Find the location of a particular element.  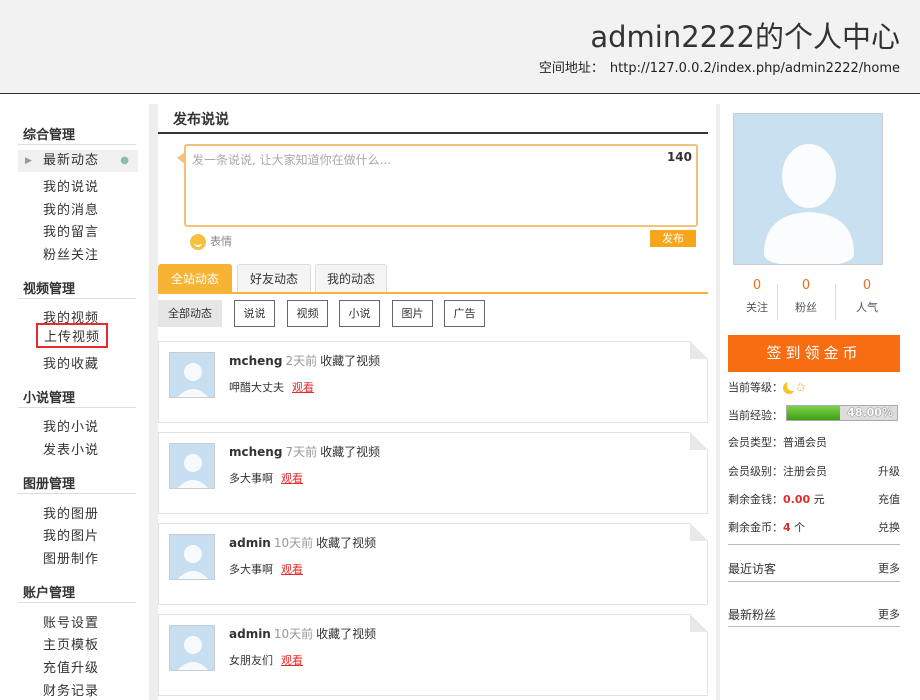

sidebar-item-my-messages: 我的消息 is located at coordinates (71, 208).